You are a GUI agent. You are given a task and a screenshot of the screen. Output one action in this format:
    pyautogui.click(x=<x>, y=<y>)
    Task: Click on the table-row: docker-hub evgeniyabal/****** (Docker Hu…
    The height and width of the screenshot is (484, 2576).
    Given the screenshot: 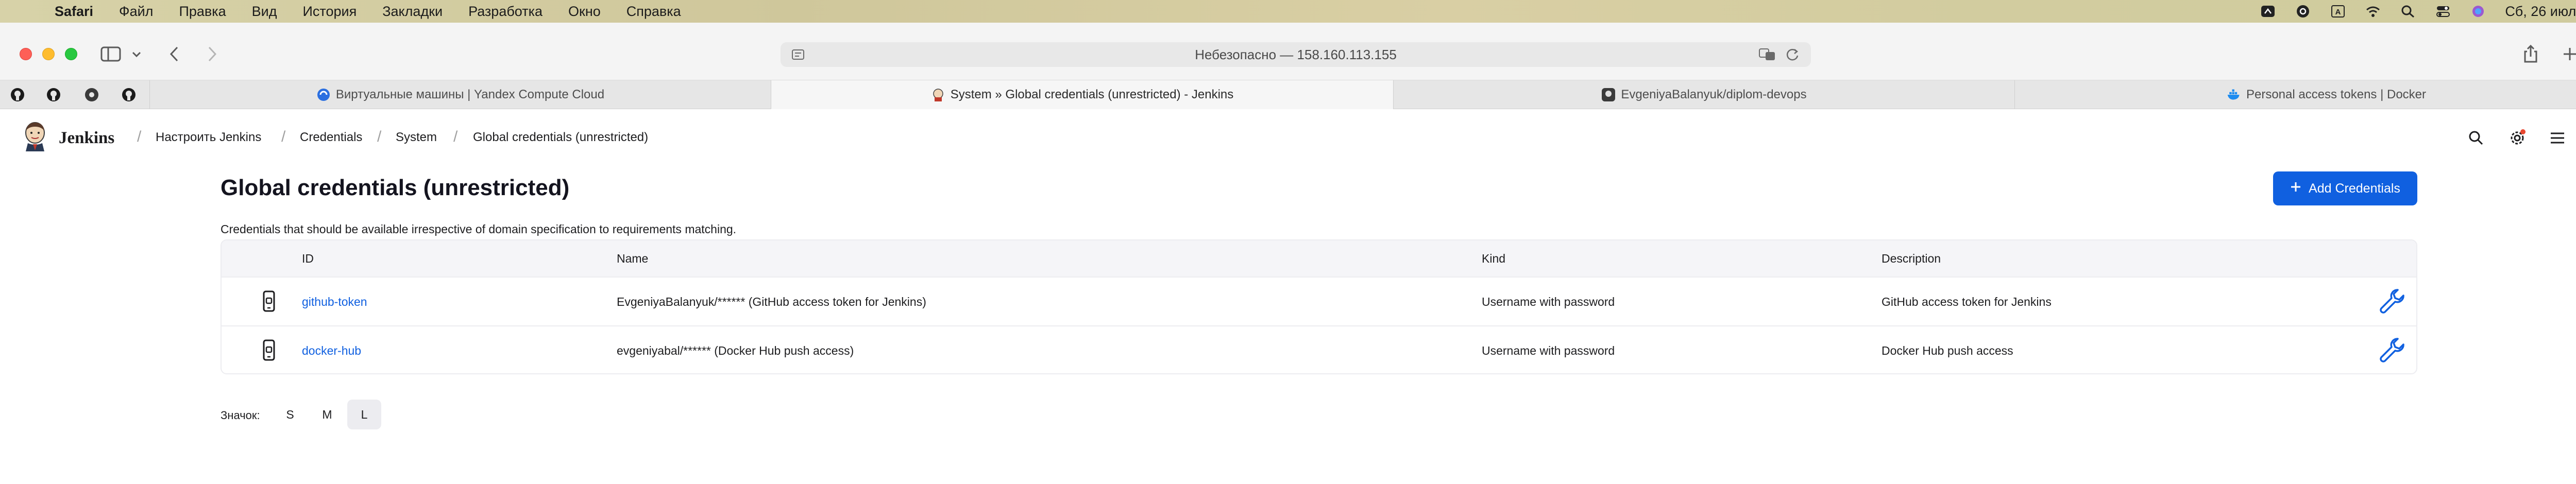 What is the action you would take?
    pyautogui.click(x=1319, y=349)
    